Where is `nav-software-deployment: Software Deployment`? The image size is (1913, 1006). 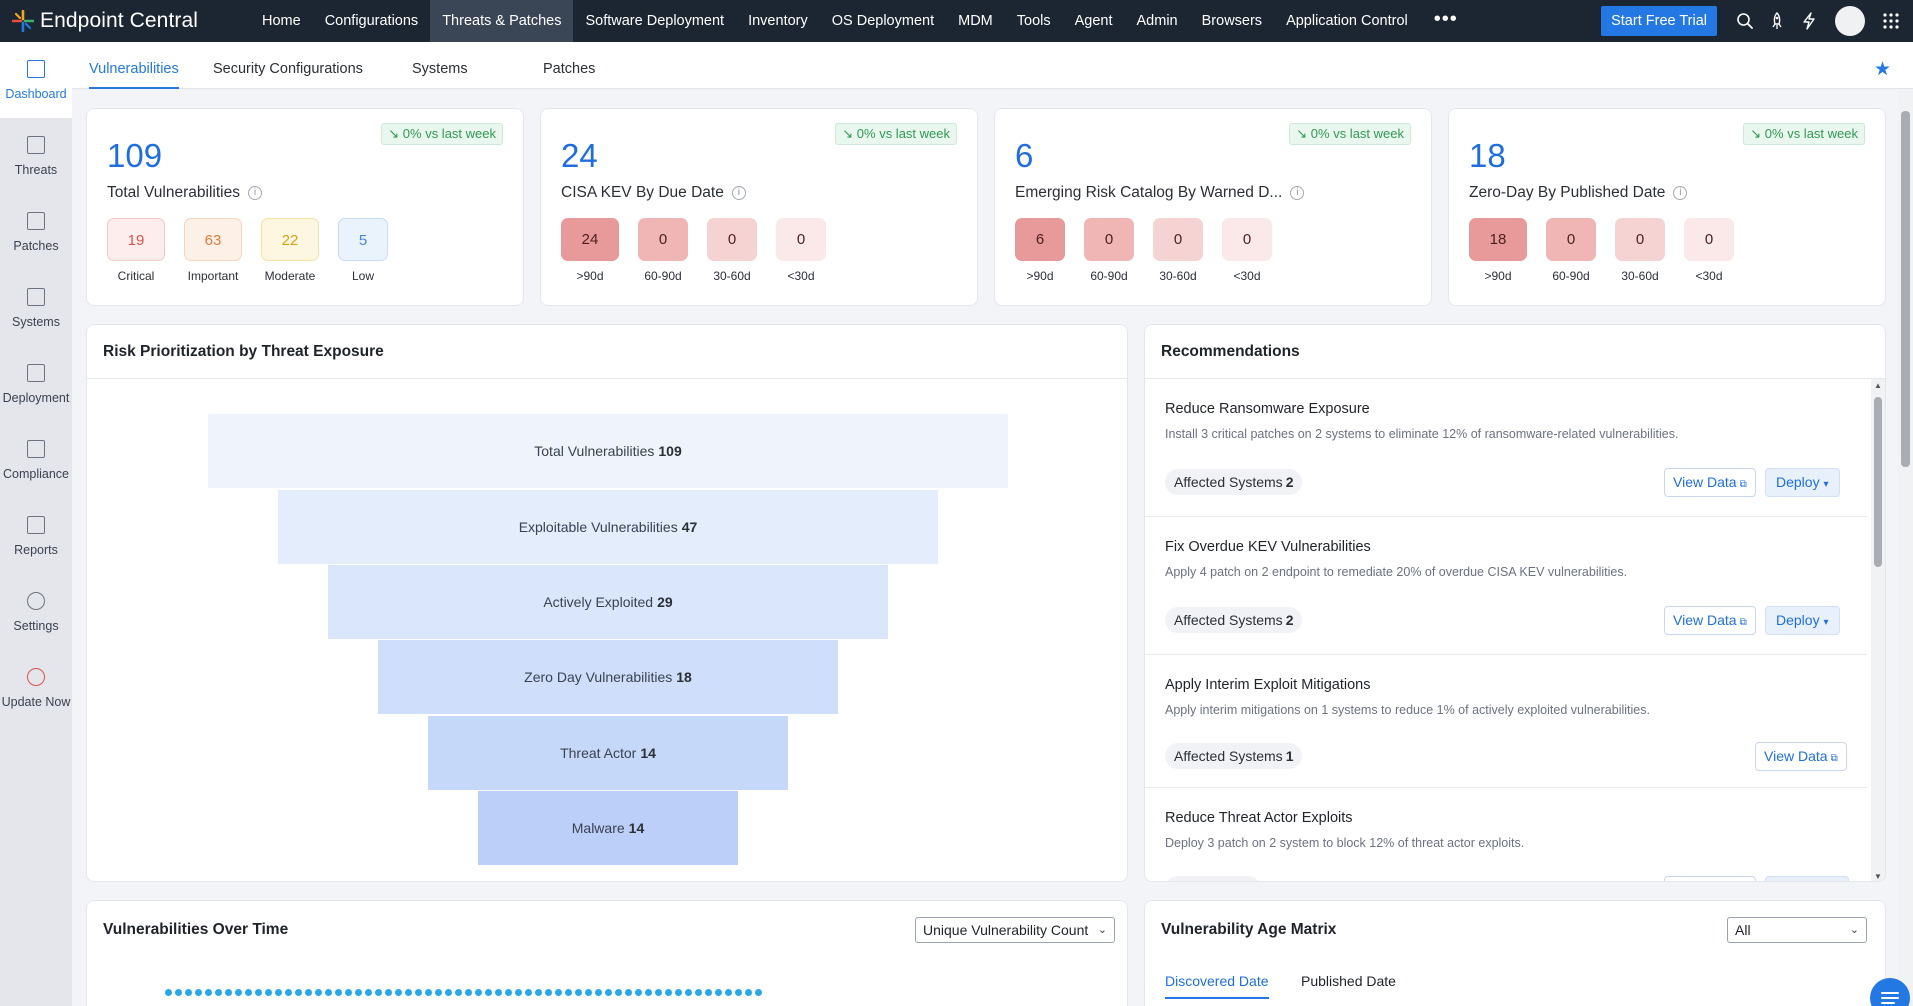
nav-software-deployment: Software Deployment is located at coordinates (654, 21).